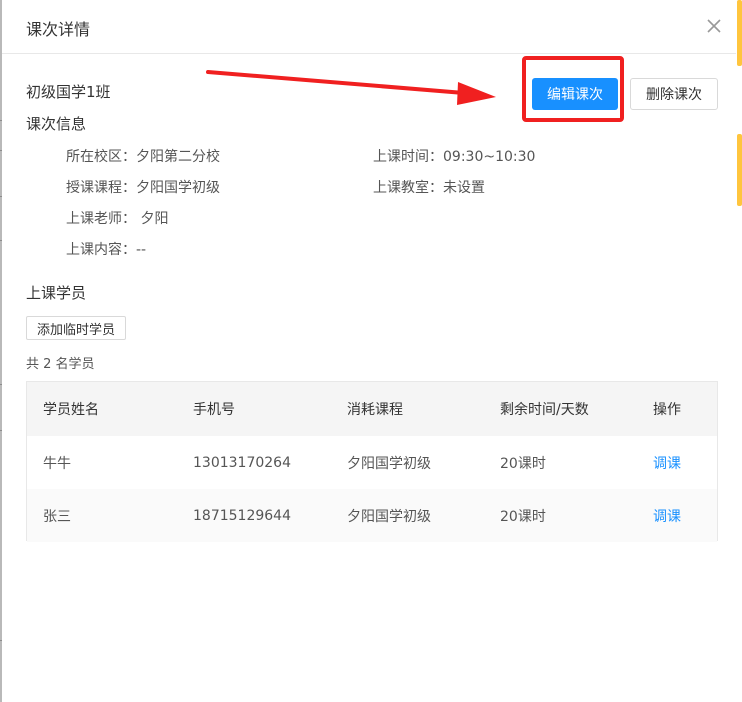 This screenshot has height=702, width=742. Describe the element at coordinates (56, 293) in the screenshot. I see `students-title: 上课学员` at that location.